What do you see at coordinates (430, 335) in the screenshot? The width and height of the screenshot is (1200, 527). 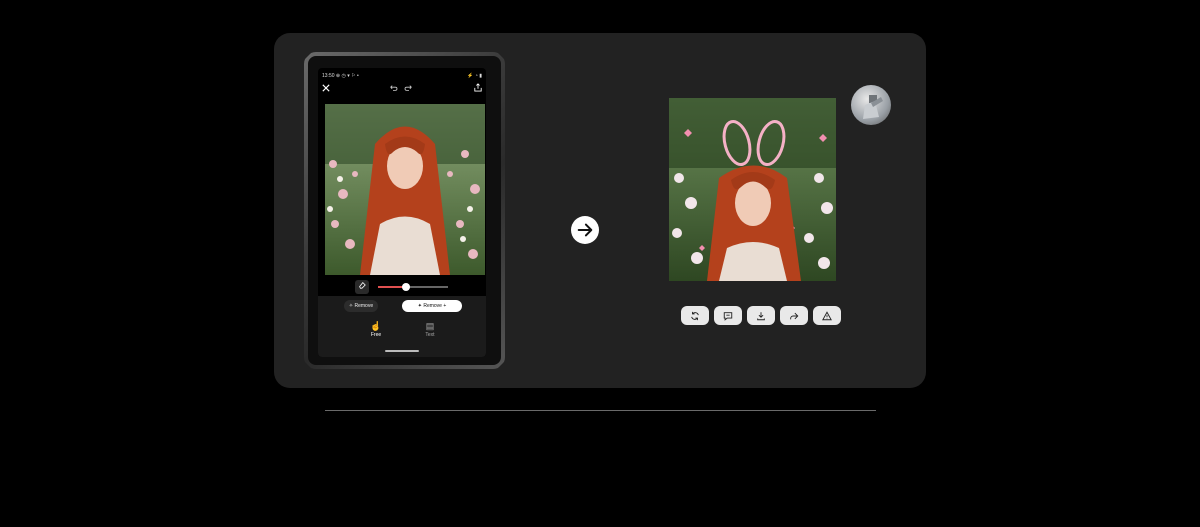 I see `mode-text-label: Text` at bounding box center [430, 335].